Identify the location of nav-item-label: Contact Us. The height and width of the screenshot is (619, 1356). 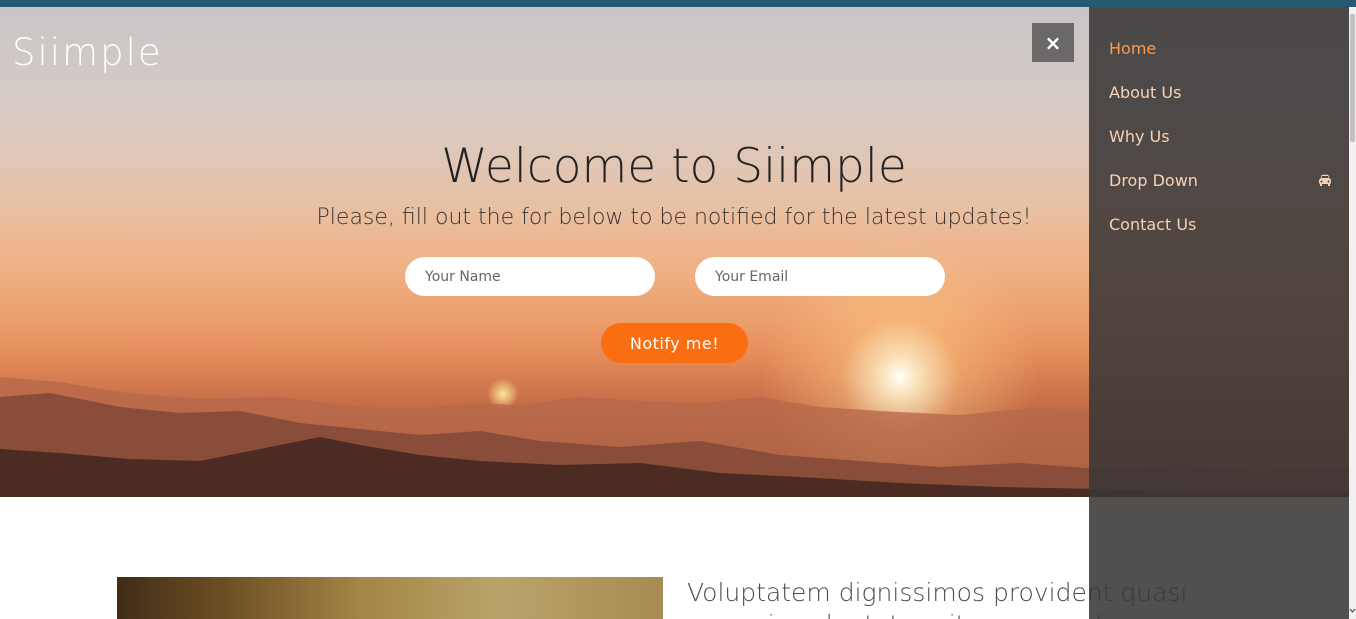
(1153, 224).